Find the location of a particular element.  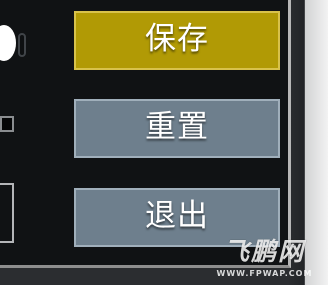

save-button: 保存 is located at coordinates (177, 40).